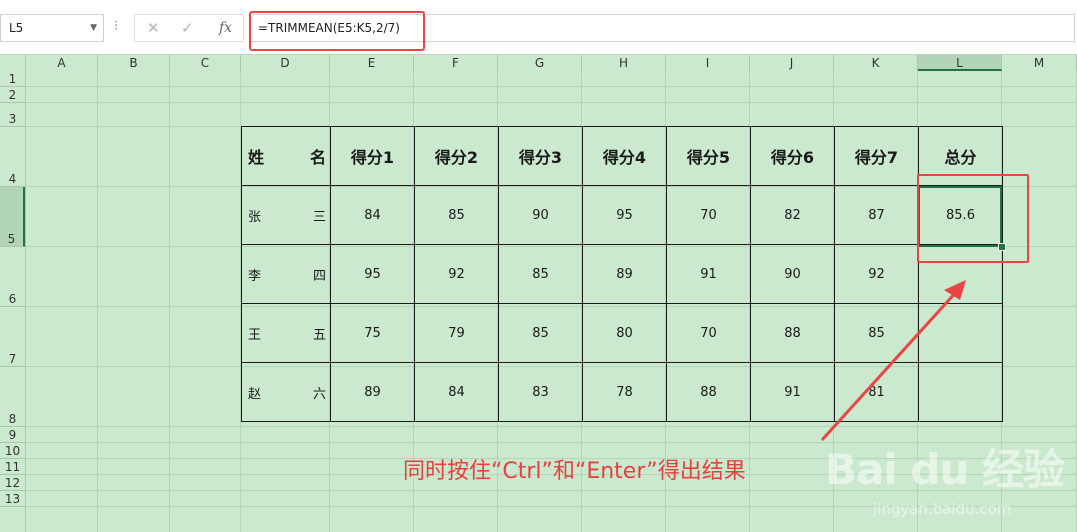  I want to click on baidu-jingyan-watermark: Bai du 经验 jingyan.baidu.com, so click(950, 472).